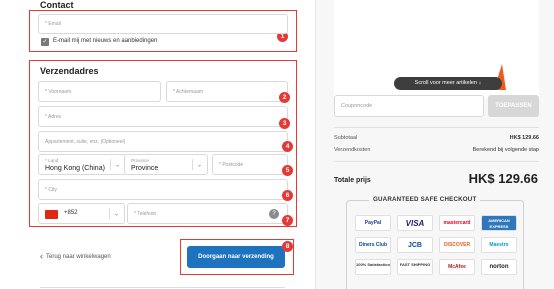  I want to click on phone-separator, so click(109, 213).